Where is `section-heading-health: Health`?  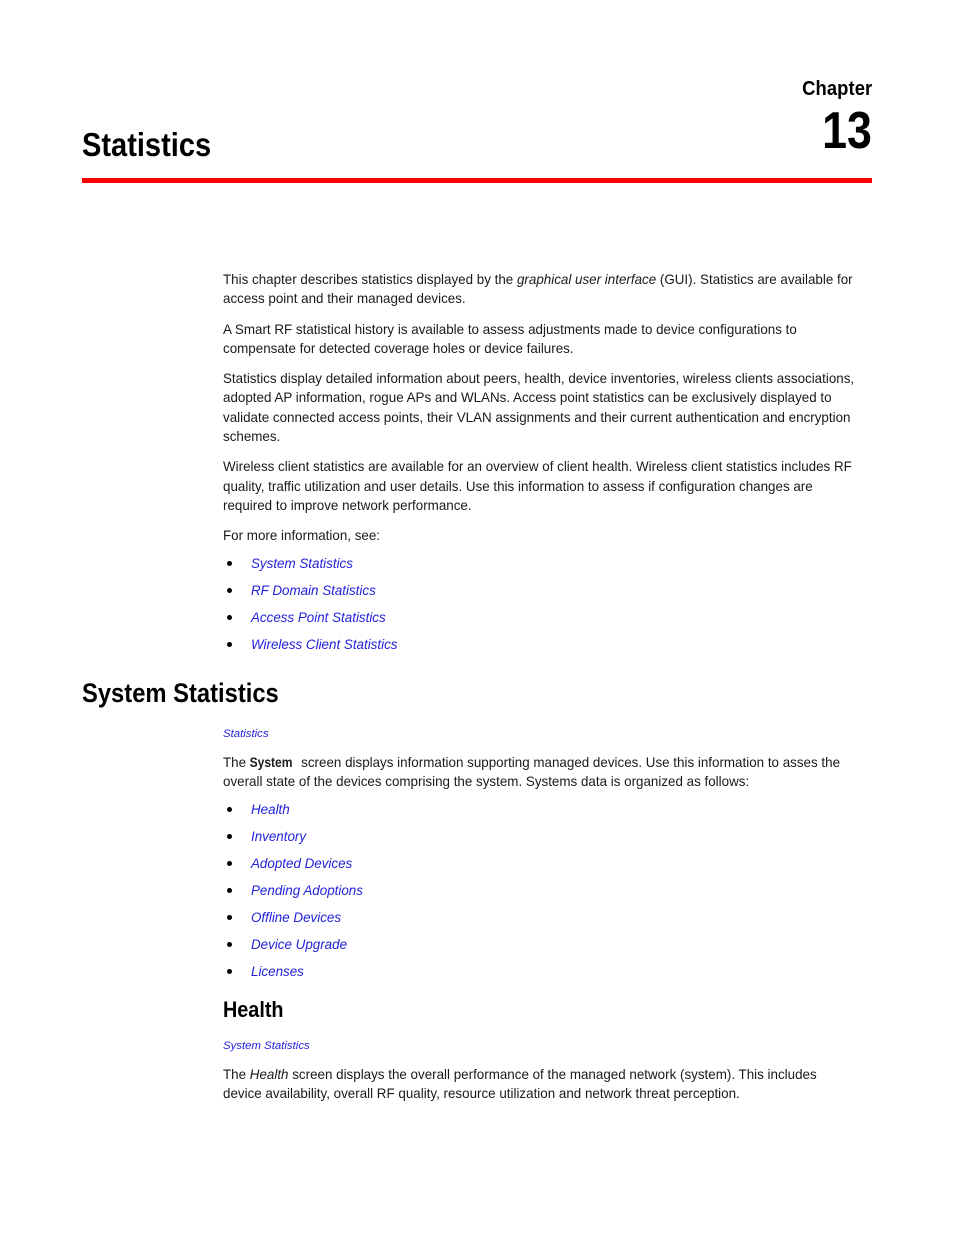
section-heading-health: Health is located at coordinates (253, 1009).